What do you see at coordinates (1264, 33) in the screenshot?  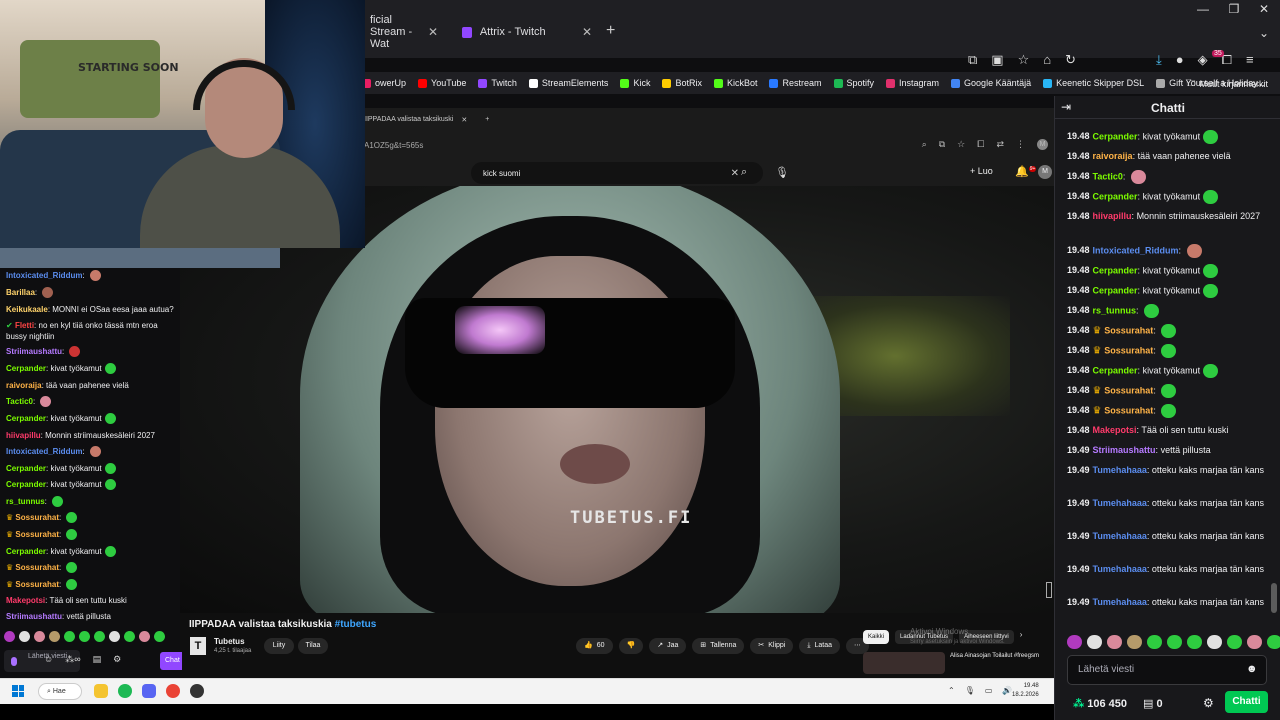 I see `tab-list-chevron-icon: ⌄` at bounding box center [1264, 33].